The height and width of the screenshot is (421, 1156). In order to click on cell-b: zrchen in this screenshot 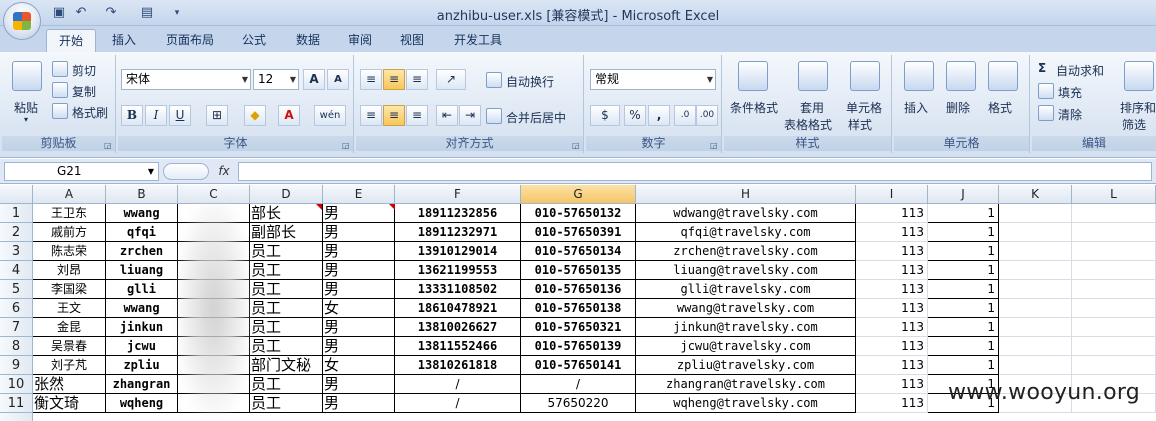, I will do `click(142, 251)`.